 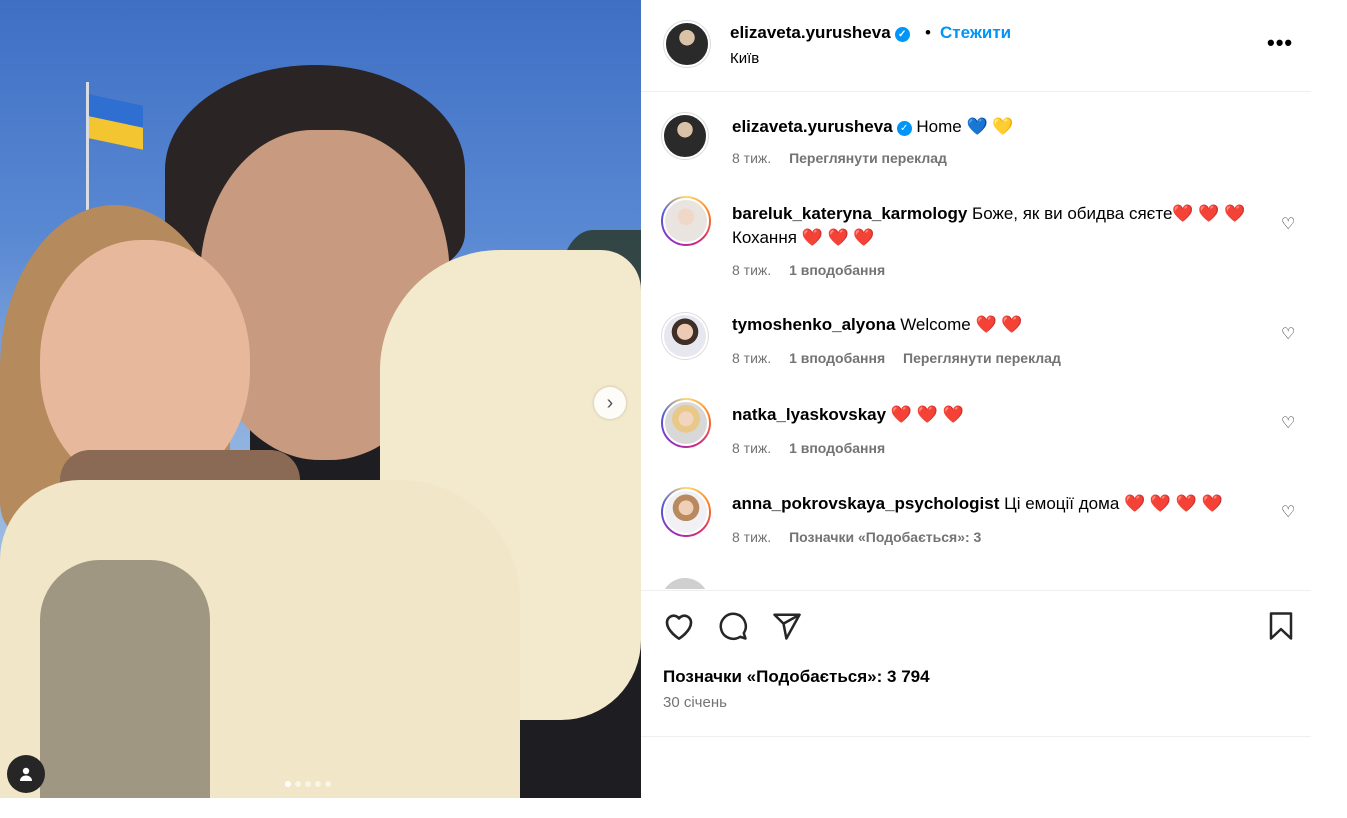 I want to click on comment-likes: Позначки «Подобається»: 3, so click(x=885, y=537).